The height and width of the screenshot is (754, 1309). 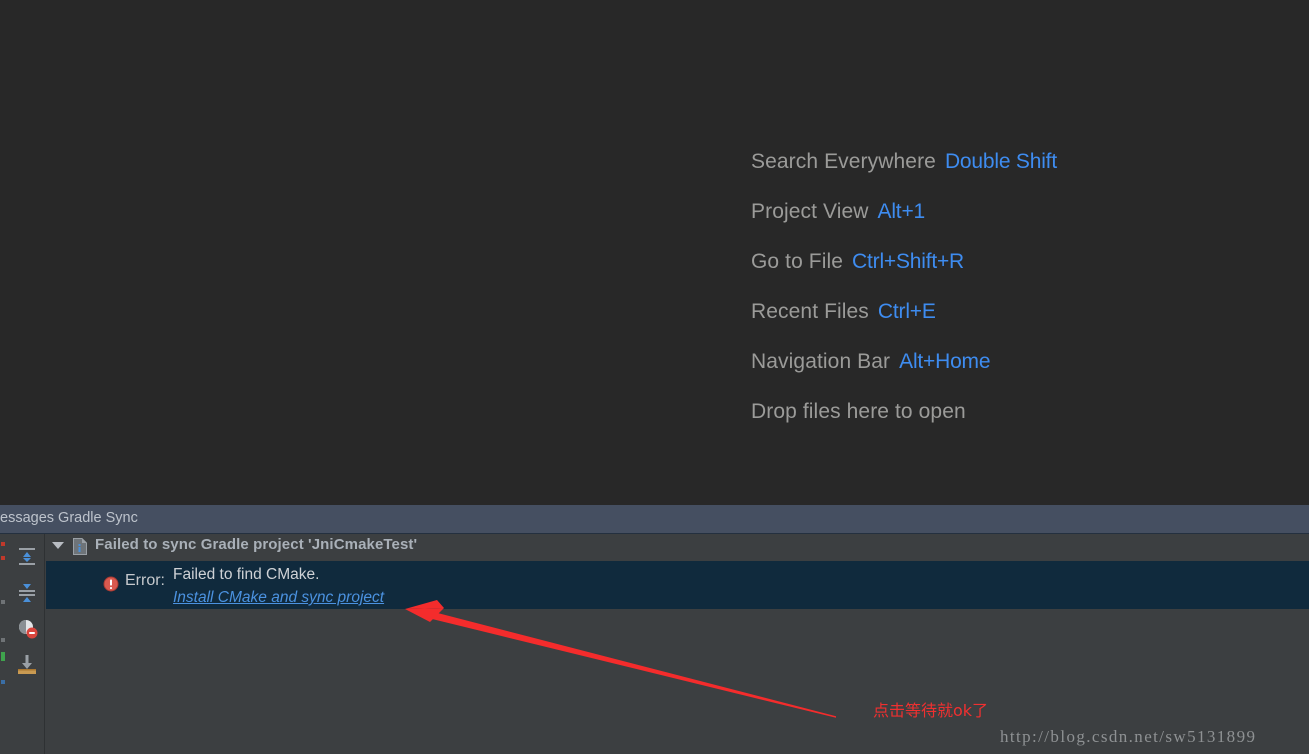 I want to click on error-severity-label: Error:, so click(x=145, y=580).